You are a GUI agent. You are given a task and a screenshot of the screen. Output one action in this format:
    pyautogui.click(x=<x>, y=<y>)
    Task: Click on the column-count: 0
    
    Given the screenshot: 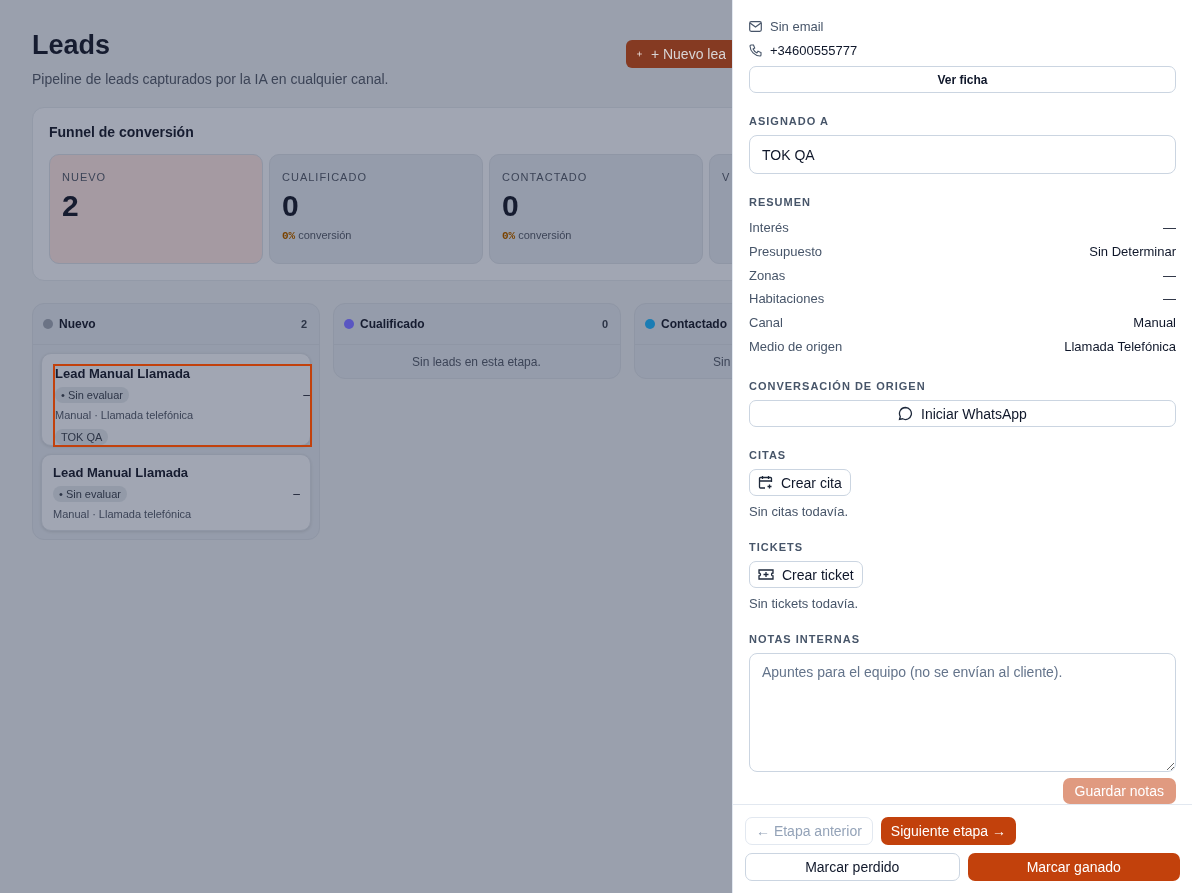 What is the action you would take?
    pyautogui.click(x=604, y=324)
    